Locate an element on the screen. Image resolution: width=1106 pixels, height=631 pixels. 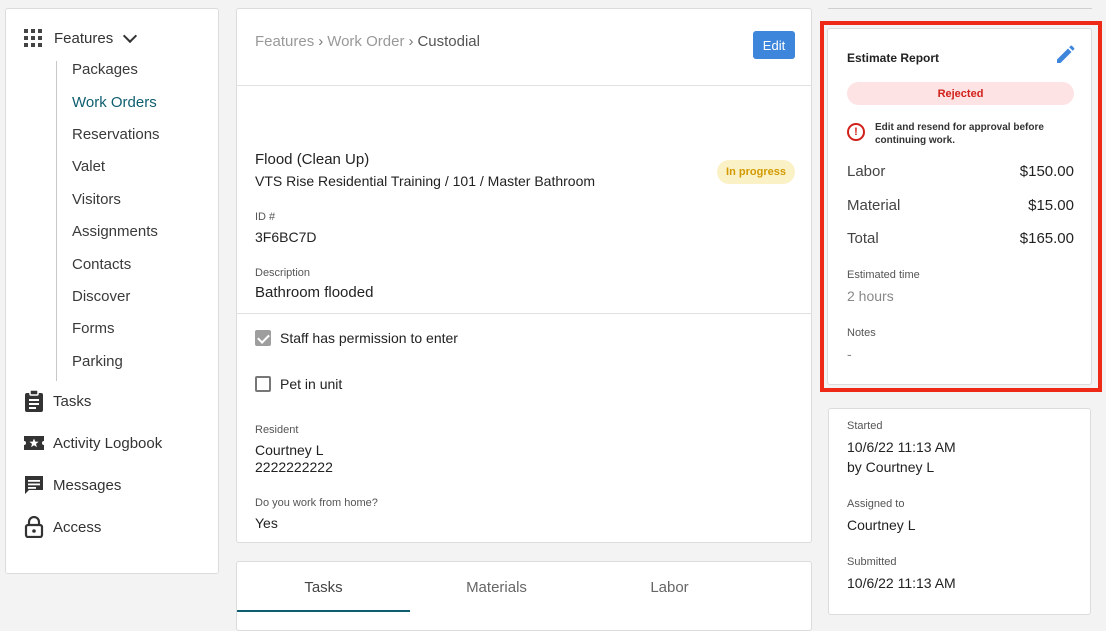
permission-checkbox-row: Staff has permission to enter is located at coordinates (356, 338).